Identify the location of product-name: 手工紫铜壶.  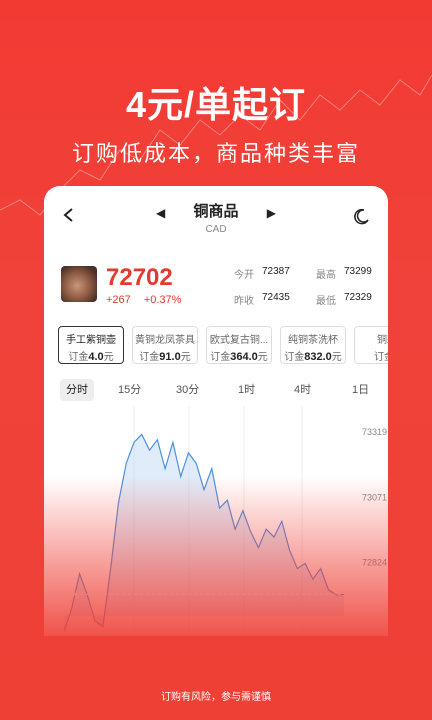
(91, 340).